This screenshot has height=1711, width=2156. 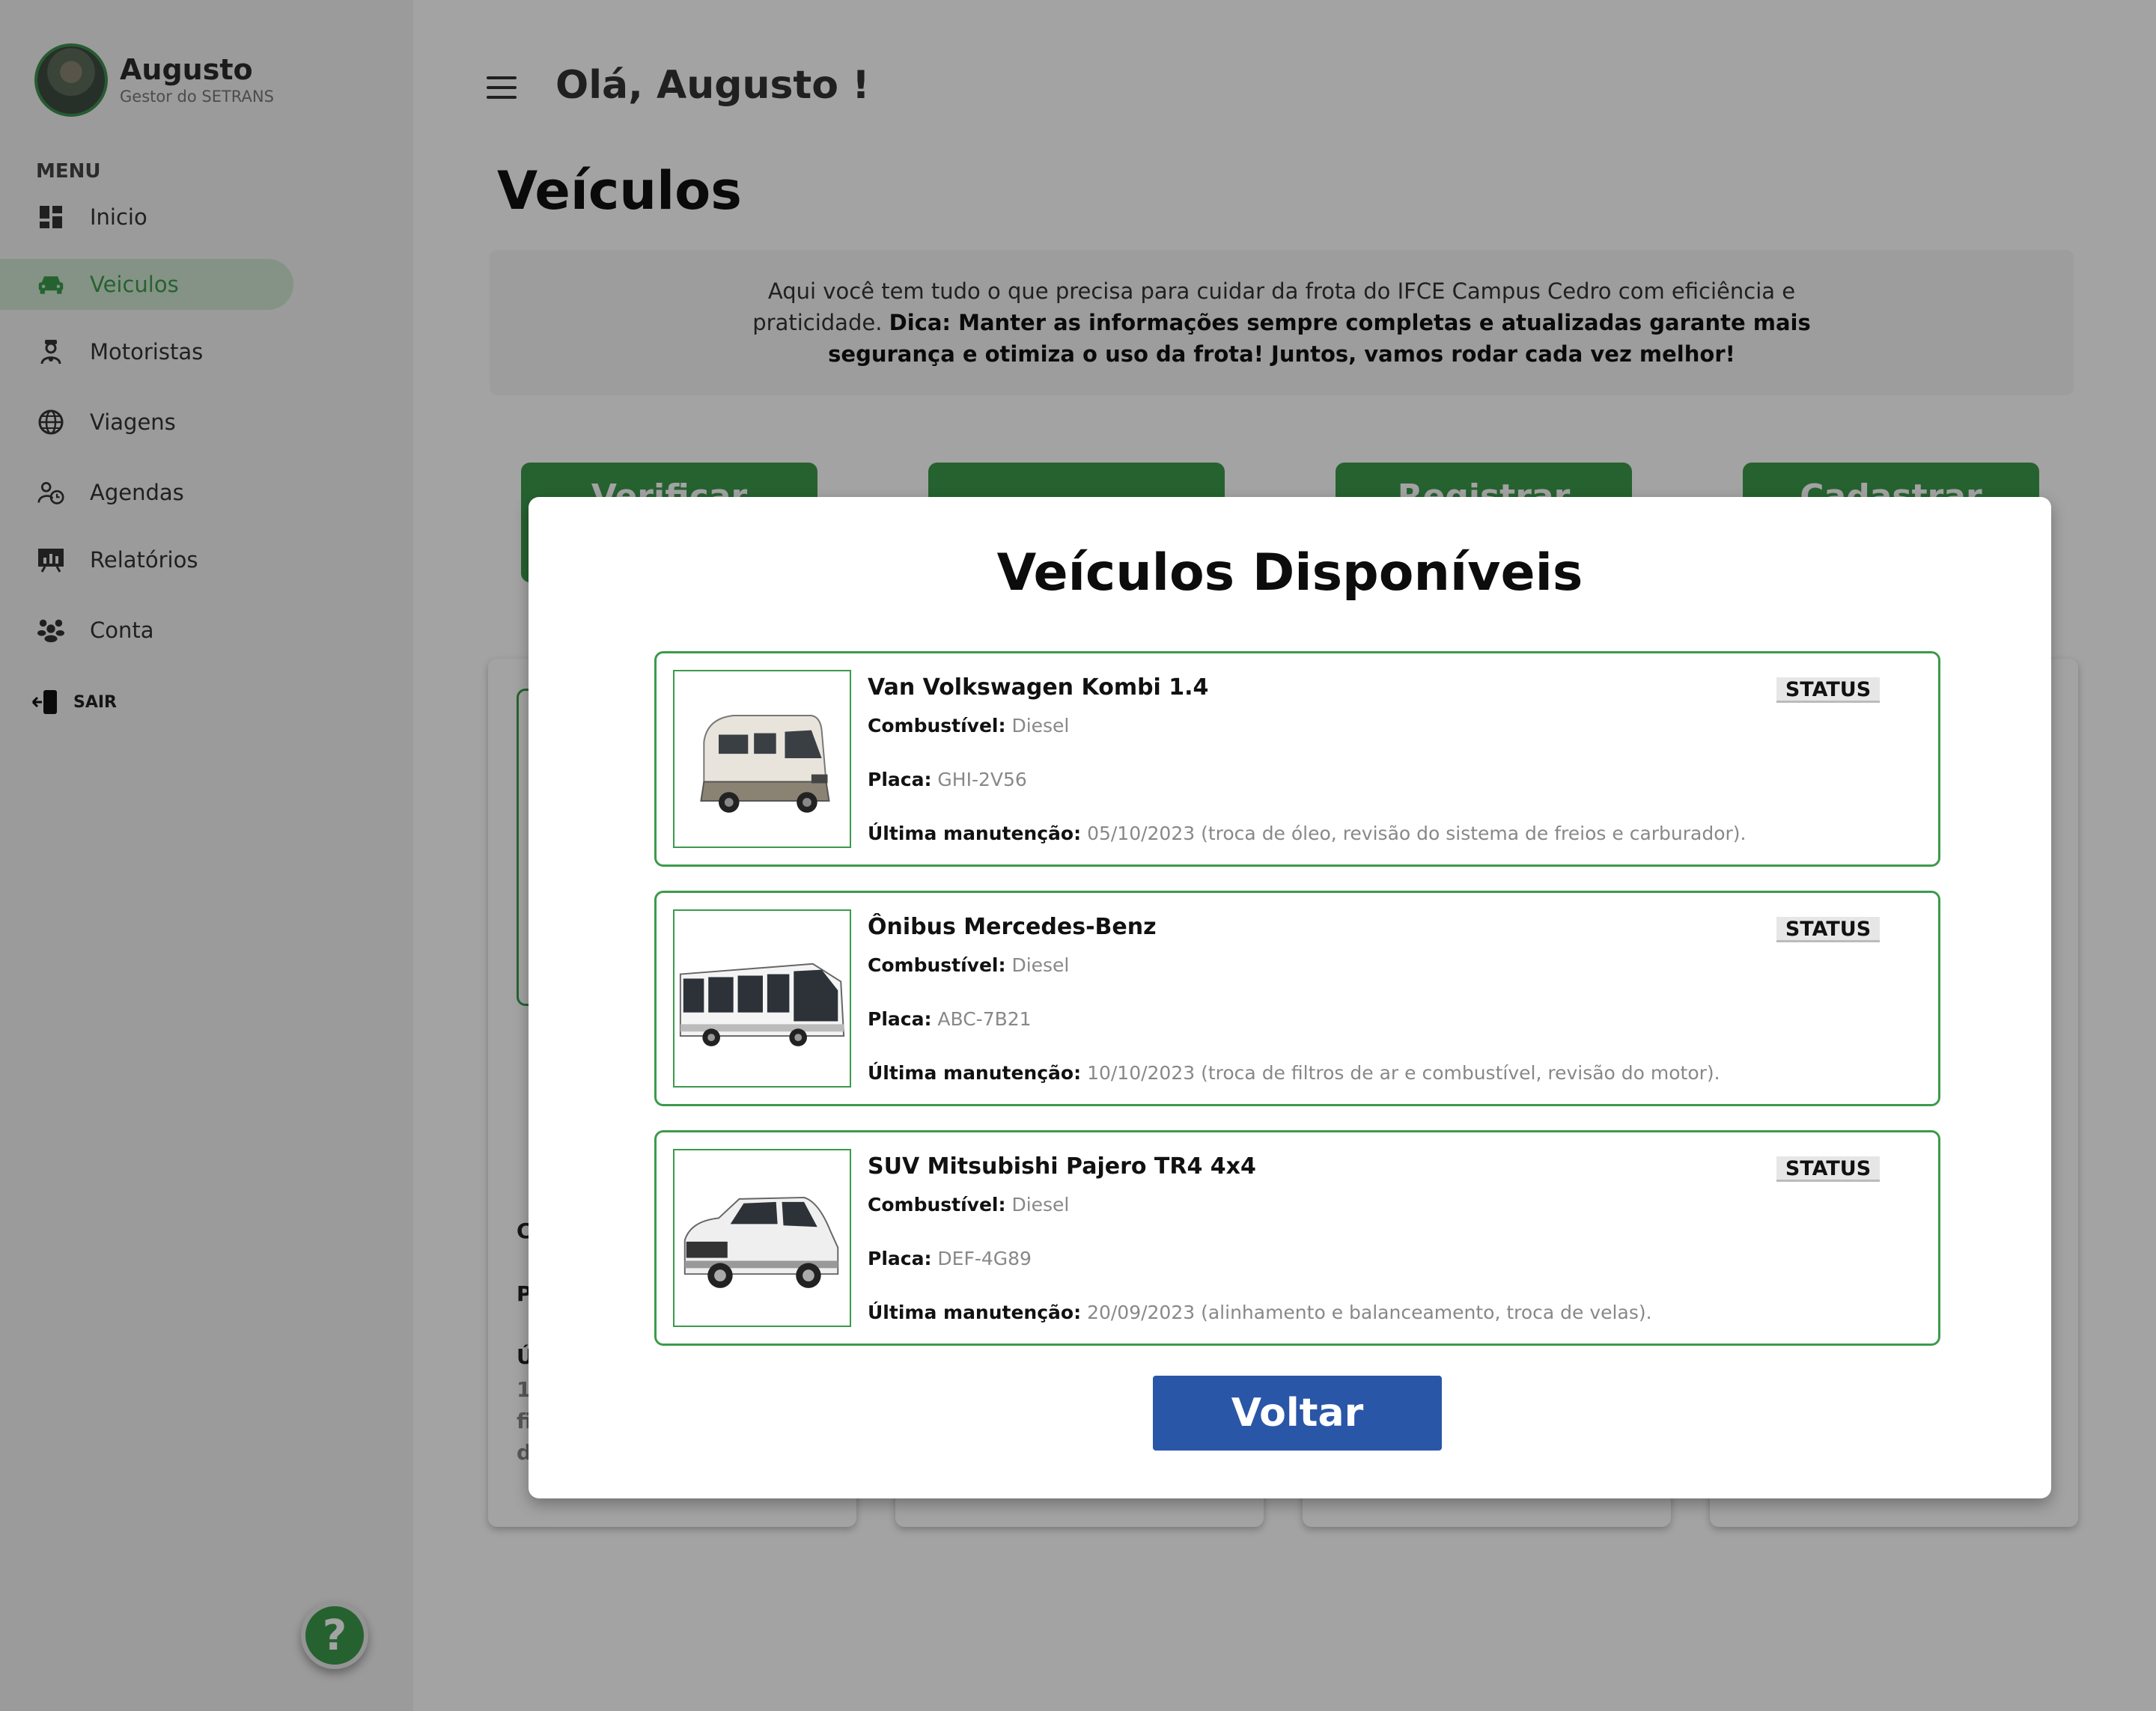 I want to click on van-image, so click(x=762, y=759).